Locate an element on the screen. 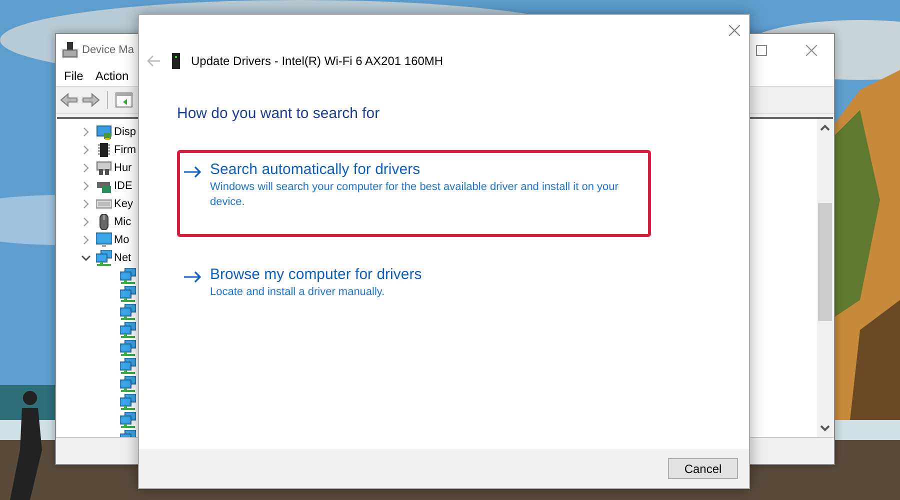 The image size is (900, 500). tree-item: Hur is located at coordinates (123, 168).